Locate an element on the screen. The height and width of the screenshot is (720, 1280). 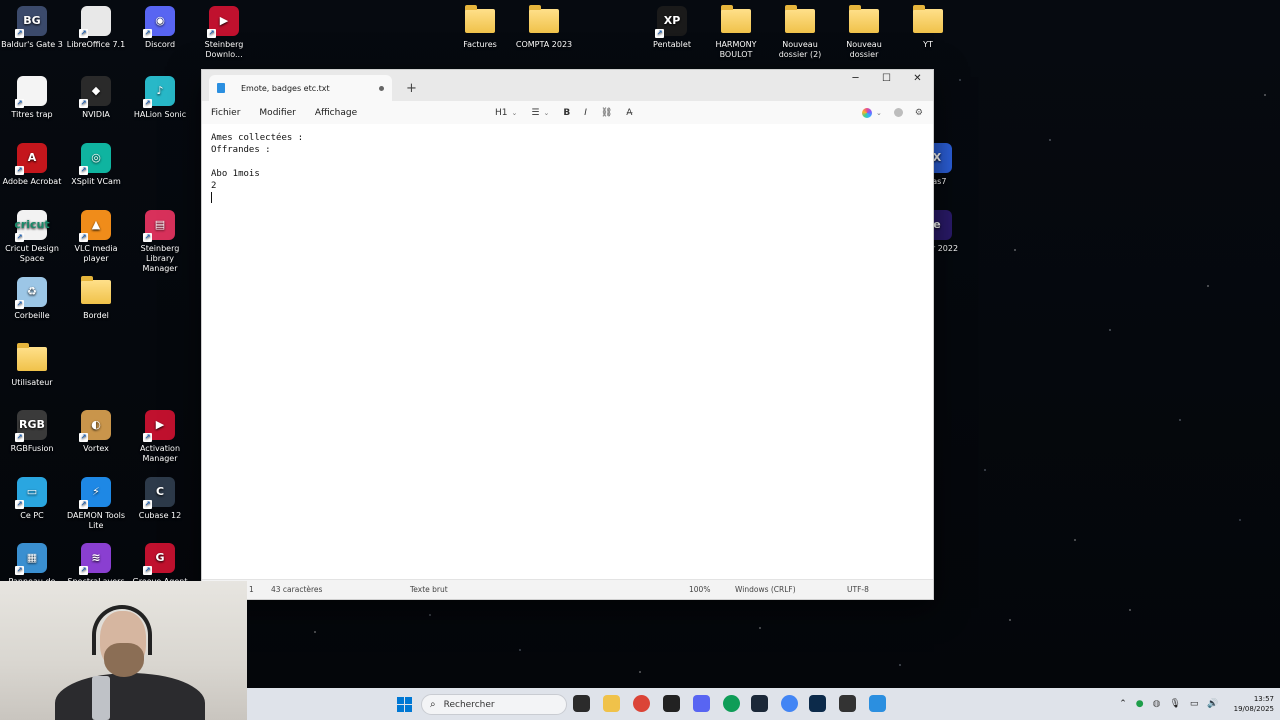
minimize-button: ─ is located at coordinates (855, 78).